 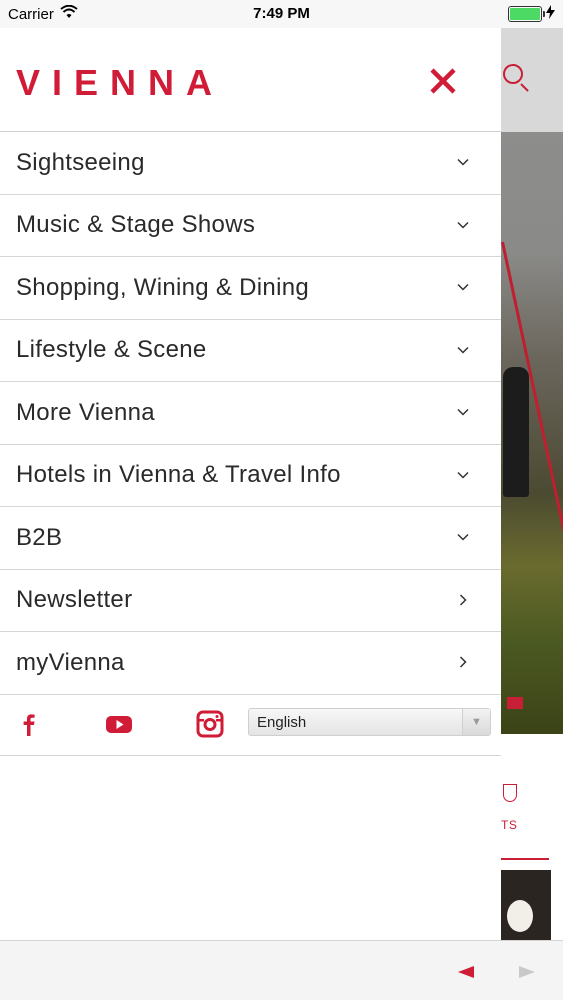 I want to click on status-time: 7:49 PM, so click(x=281, y=13).